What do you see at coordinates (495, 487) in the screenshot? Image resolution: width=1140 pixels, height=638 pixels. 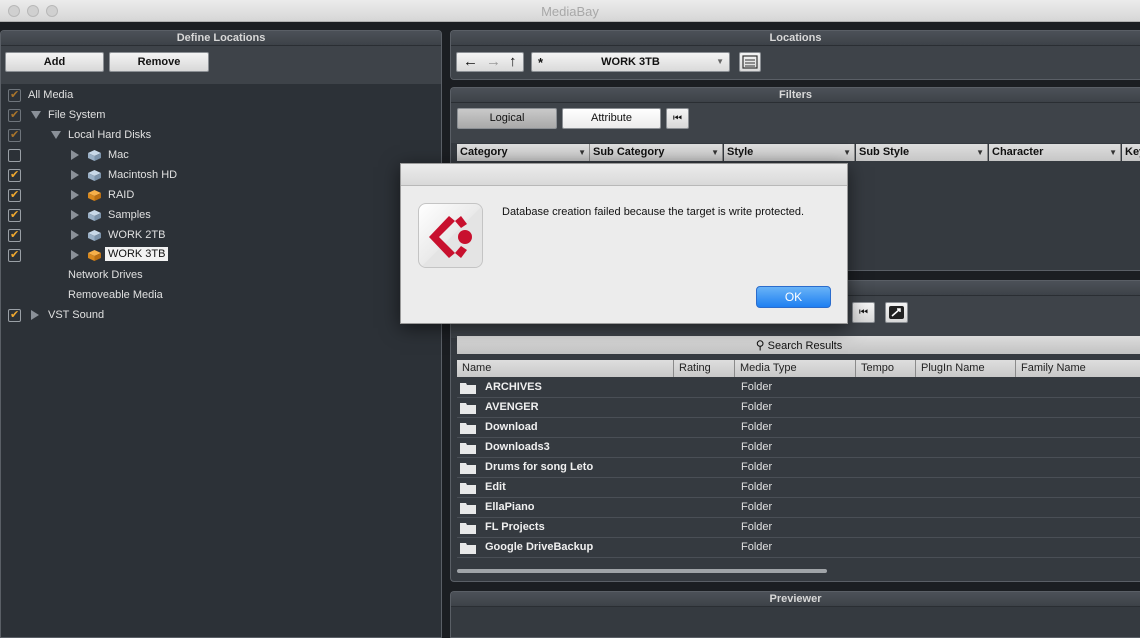 I see `row-name: Edit` at bounding box center [495, 487].